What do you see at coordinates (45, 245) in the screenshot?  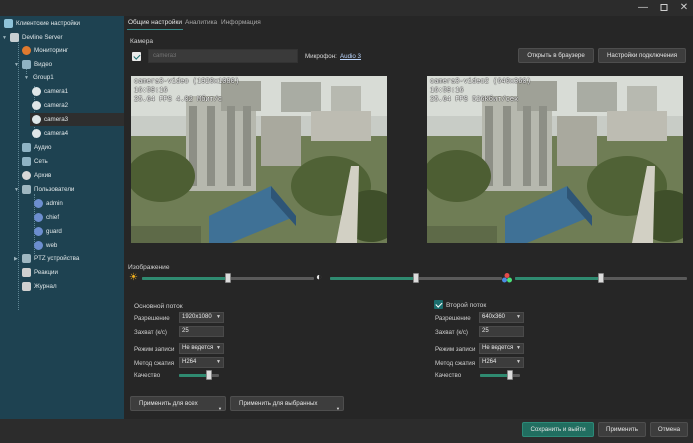 I see `tree-item-user-web: web` at bounding box center [45, 245].